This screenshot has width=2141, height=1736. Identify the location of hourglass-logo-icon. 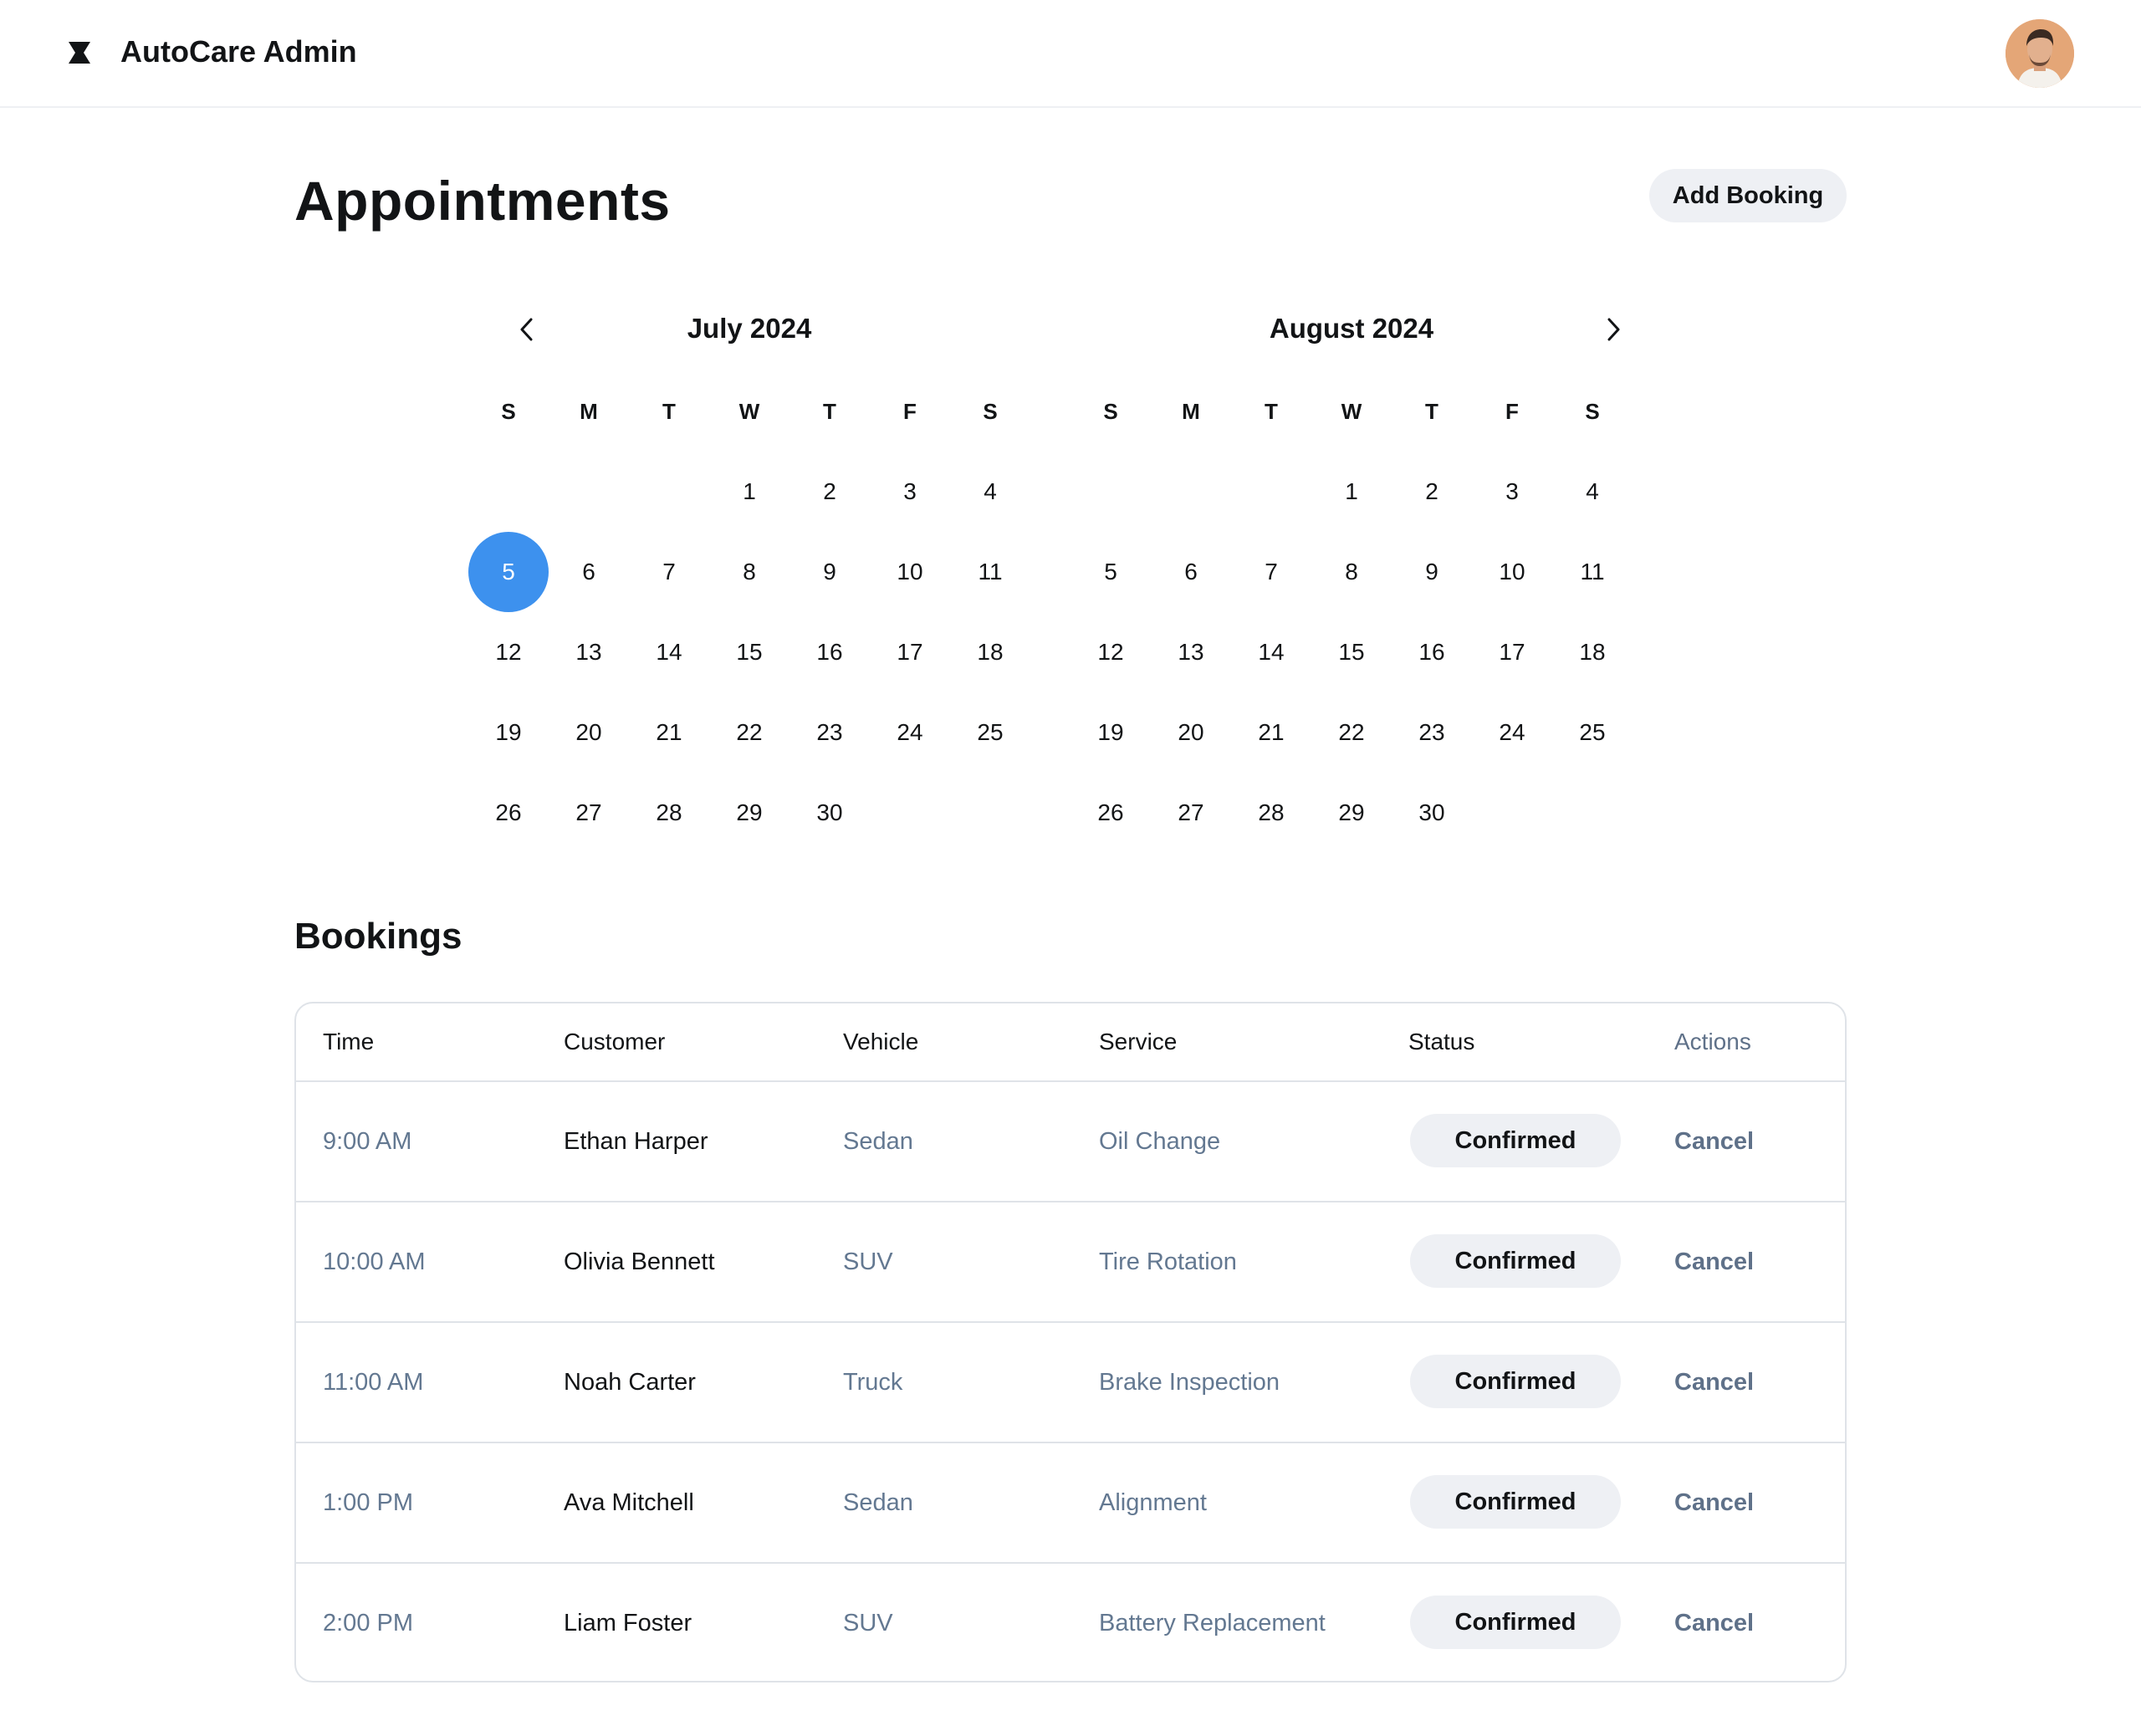
(79, 53).